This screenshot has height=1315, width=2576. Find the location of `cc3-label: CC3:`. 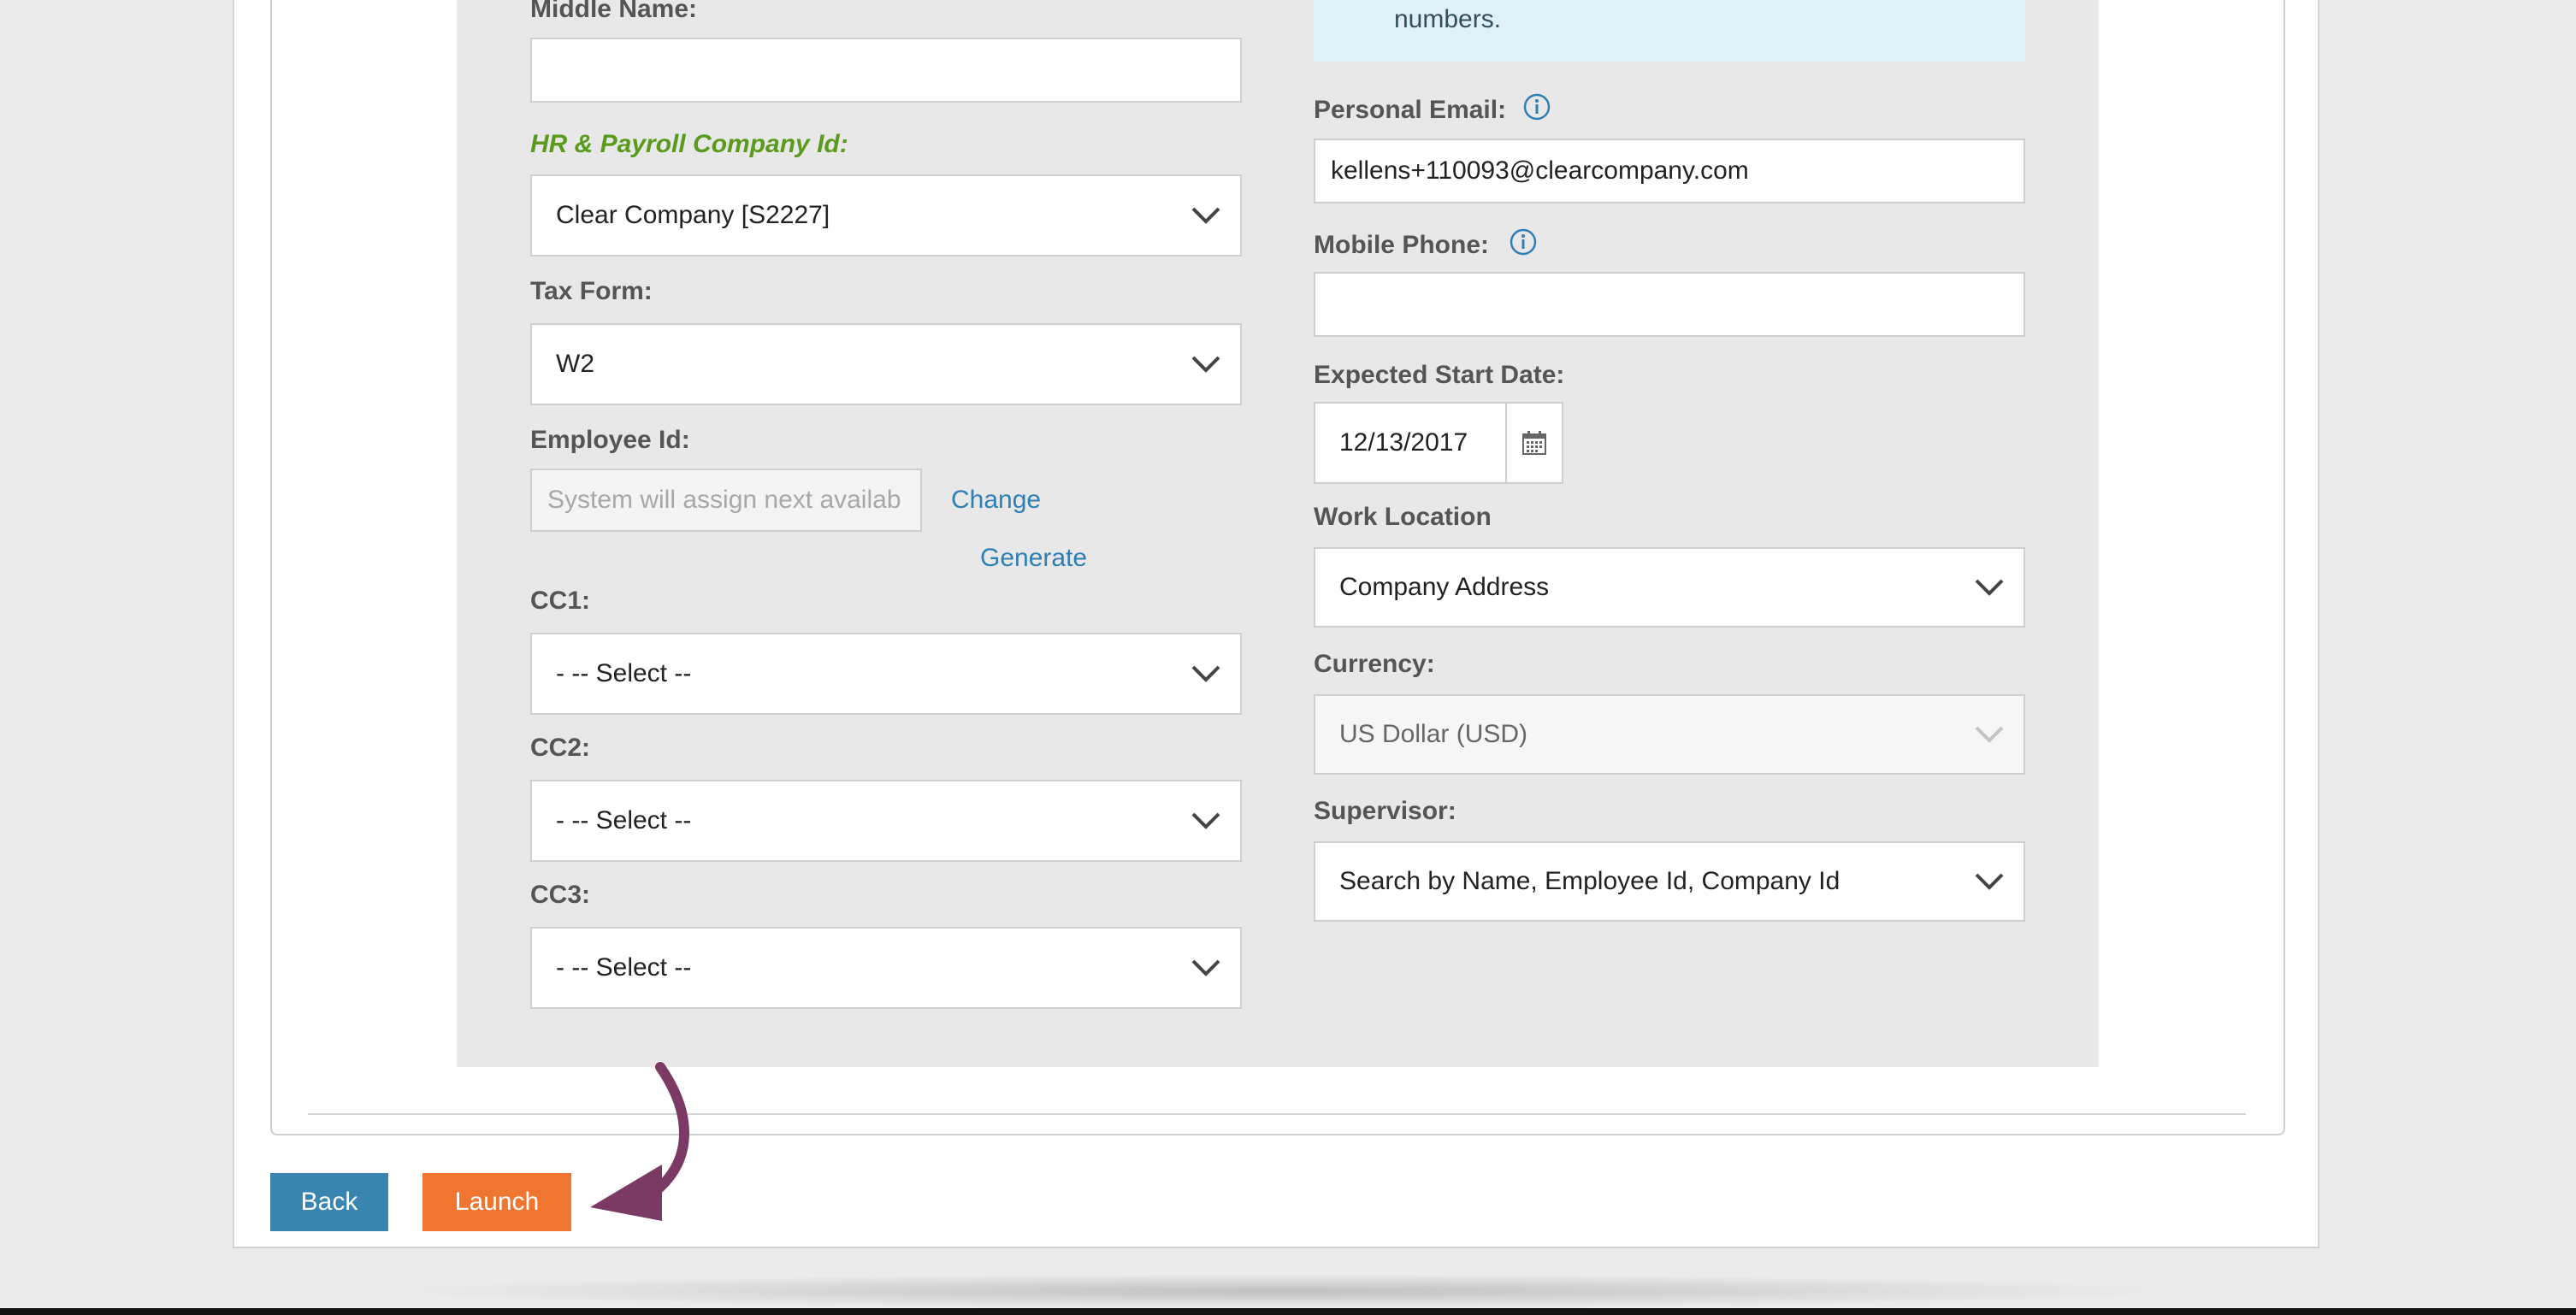

cc3-label: CC3: is located at coordinates (560, 895).